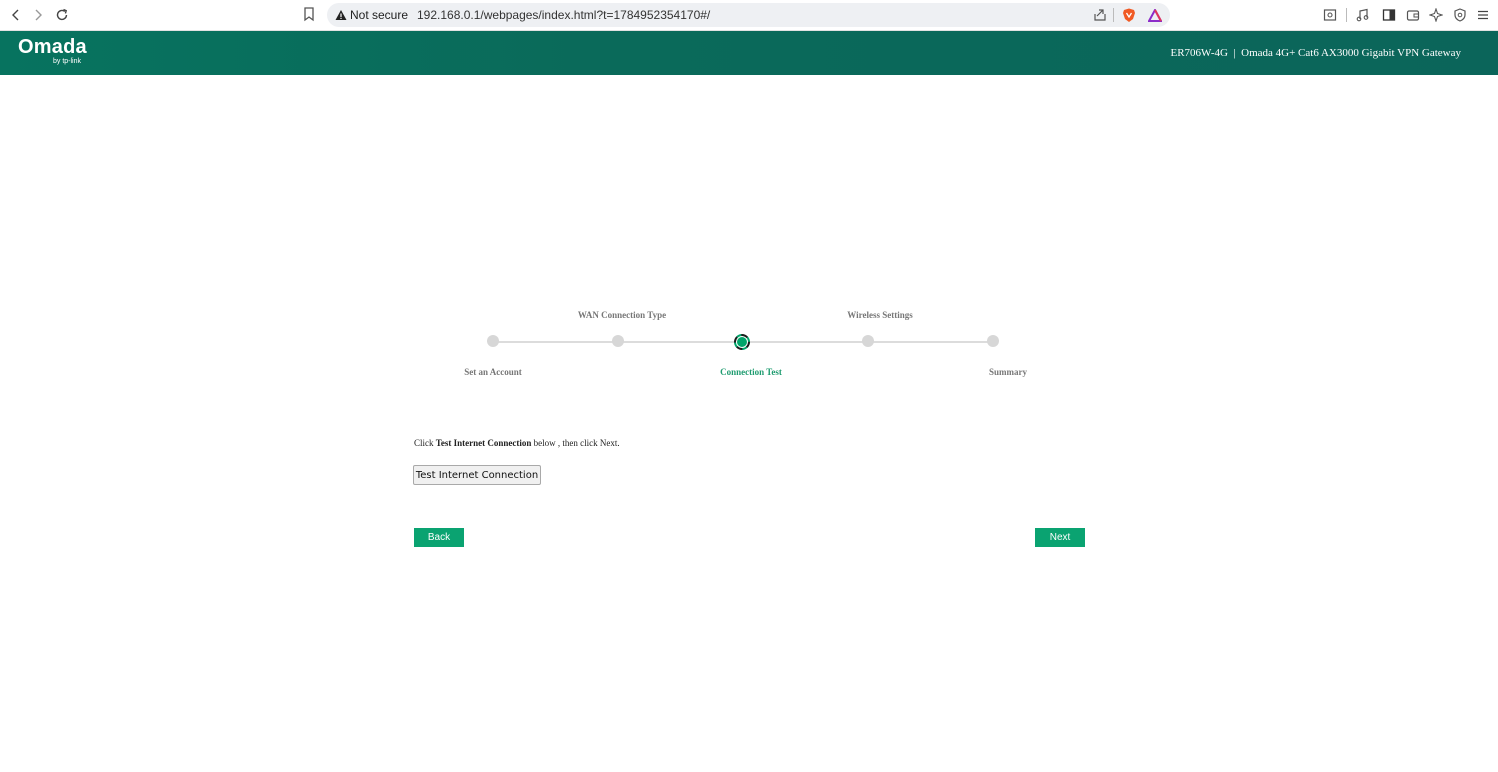 This screenshot has height=772, width=1498. What do you see at coordinates (477, 475) in the screenshot?
I see `test-internet-connection-button: Test Internet Connection` at bounding box center [477, 475].